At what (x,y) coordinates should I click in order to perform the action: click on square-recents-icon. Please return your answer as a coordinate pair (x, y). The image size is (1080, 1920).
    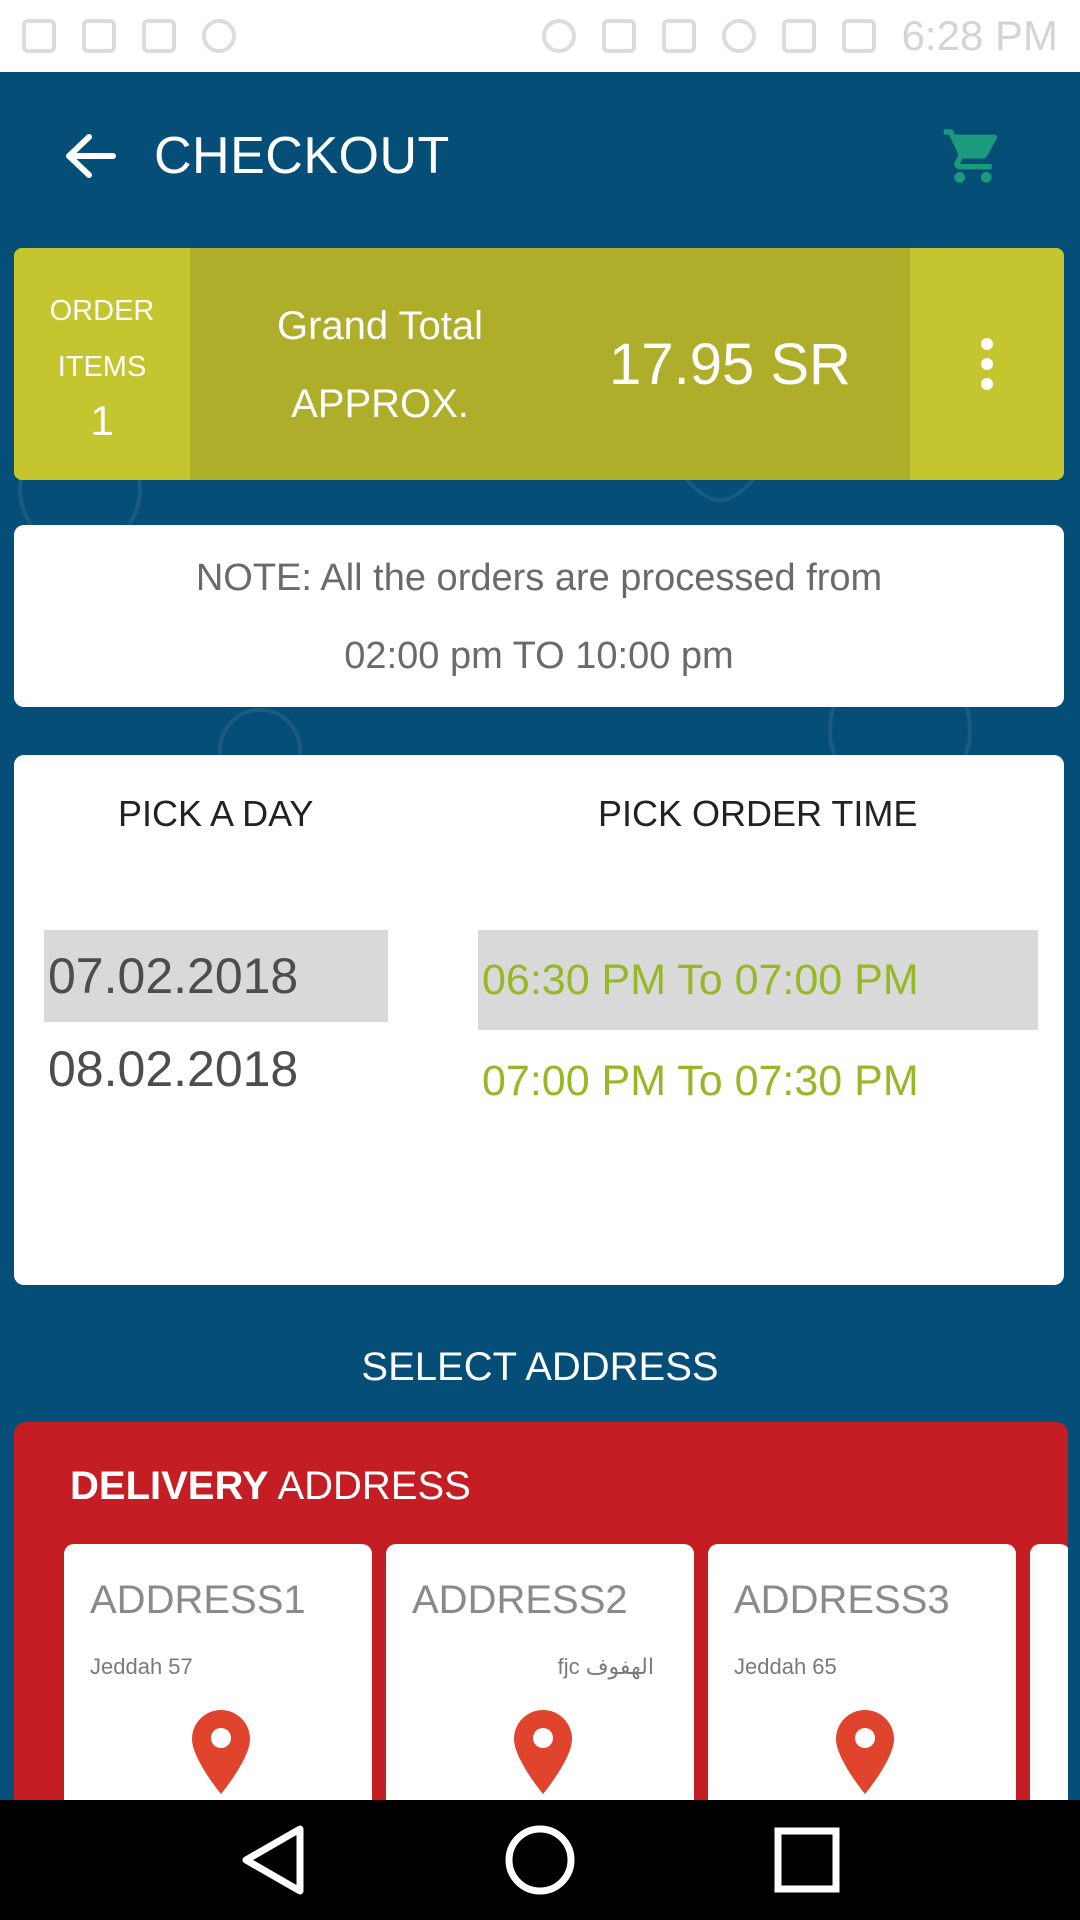
    Looking at the image, I should click on (807, 1860).